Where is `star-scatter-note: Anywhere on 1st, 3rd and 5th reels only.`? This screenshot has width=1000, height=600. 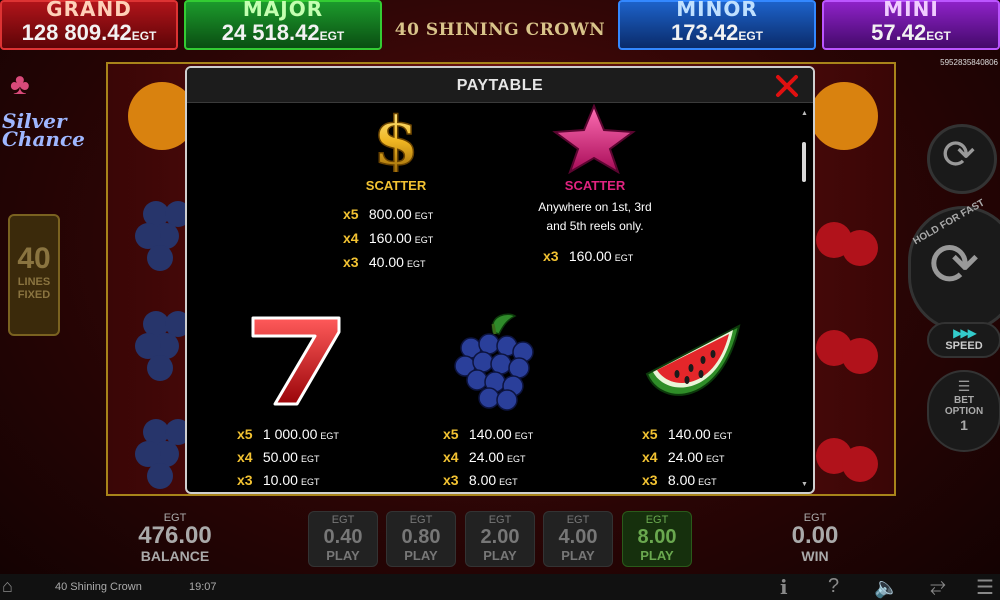
star-scatter-note: Anywhere on 1st, 3rd and 5th reels only. is located at coordinates (595, 216).